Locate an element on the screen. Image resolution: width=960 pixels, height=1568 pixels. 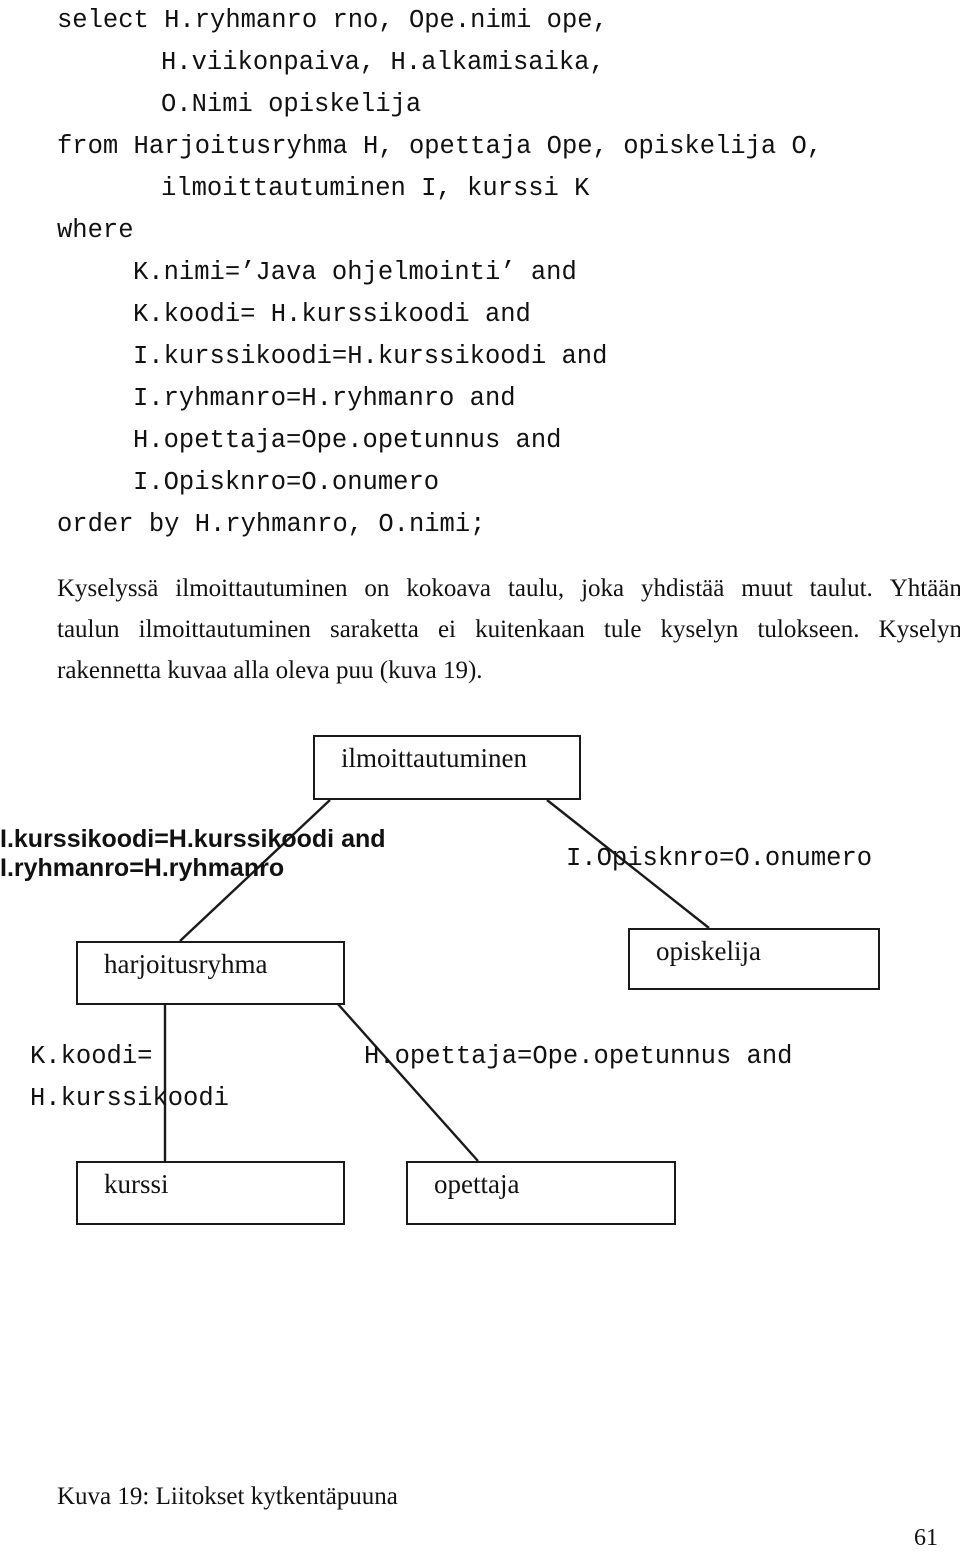
tree-node-harjoitusryhma: harjoitusryhma is located at coordinates (210, 973).